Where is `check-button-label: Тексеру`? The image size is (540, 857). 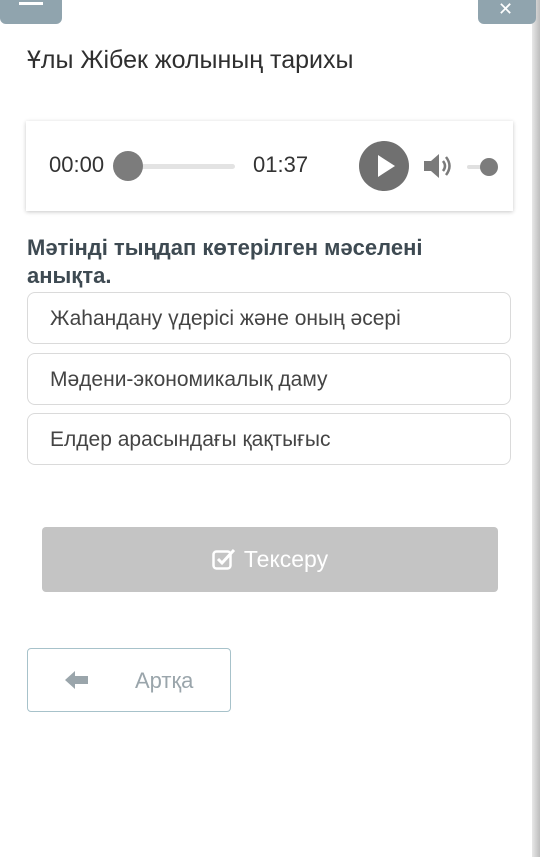 check-button-label: Тексеру is located at coordinates (286, 559).